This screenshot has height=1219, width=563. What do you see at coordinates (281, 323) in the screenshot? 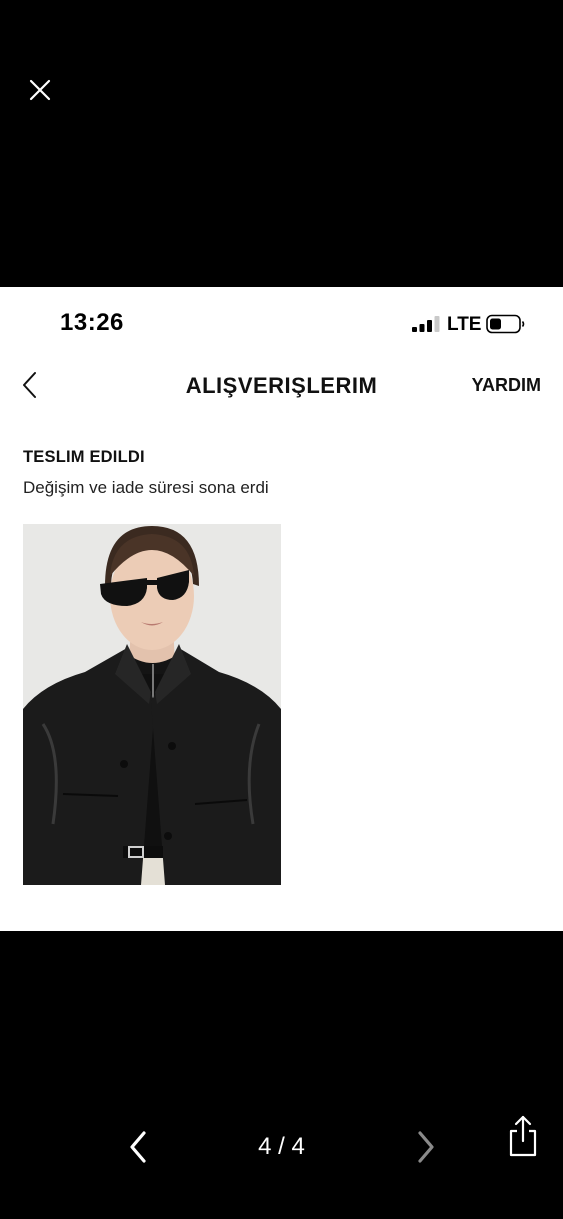
I see `status-bar: 13:26 LTE` at bounding box center [281, 323].